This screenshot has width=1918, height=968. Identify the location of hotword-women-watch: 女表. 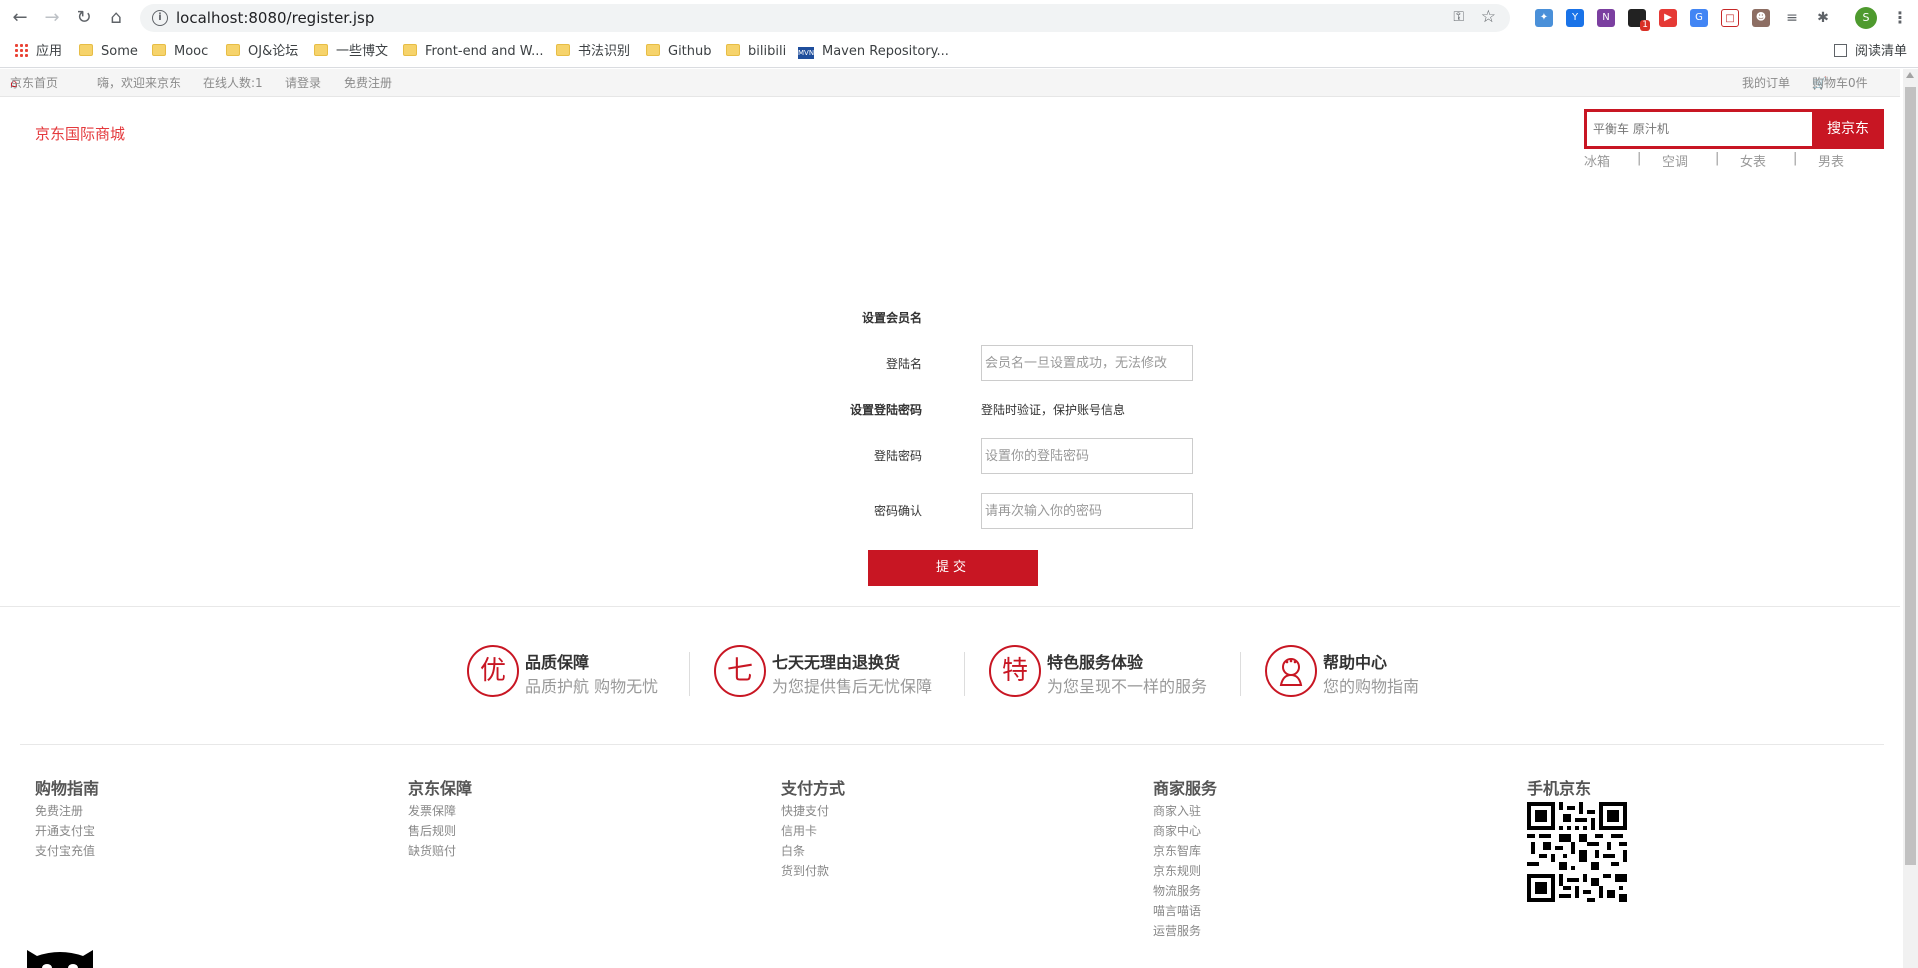
(1753, 160).